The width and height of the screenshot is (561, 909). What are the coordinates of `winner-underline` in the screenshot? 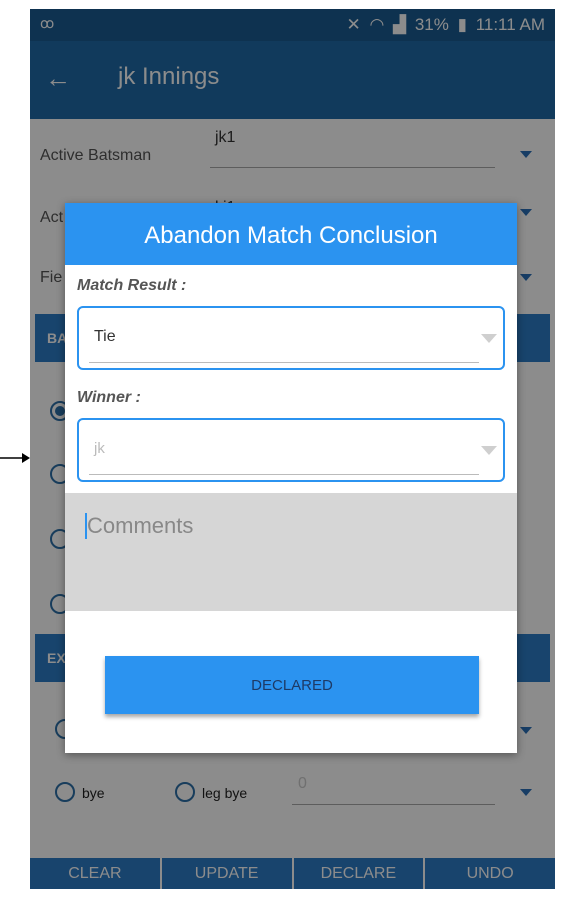 It's located at (284, 474).